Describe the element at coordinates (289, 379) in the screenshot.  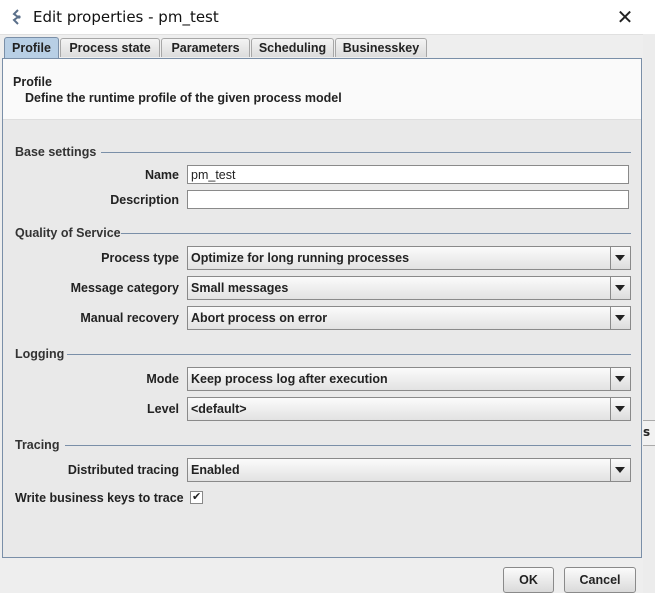
I see `mode-value: Keep process log after execution` at that location.